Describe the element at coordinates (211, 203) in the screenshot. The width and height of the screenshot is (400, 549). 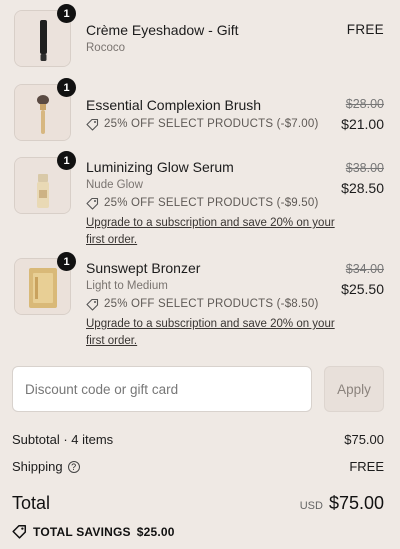
I see `discount-text: 25% OFF SELECT PRODUCTS (-$9.50)` at that location.